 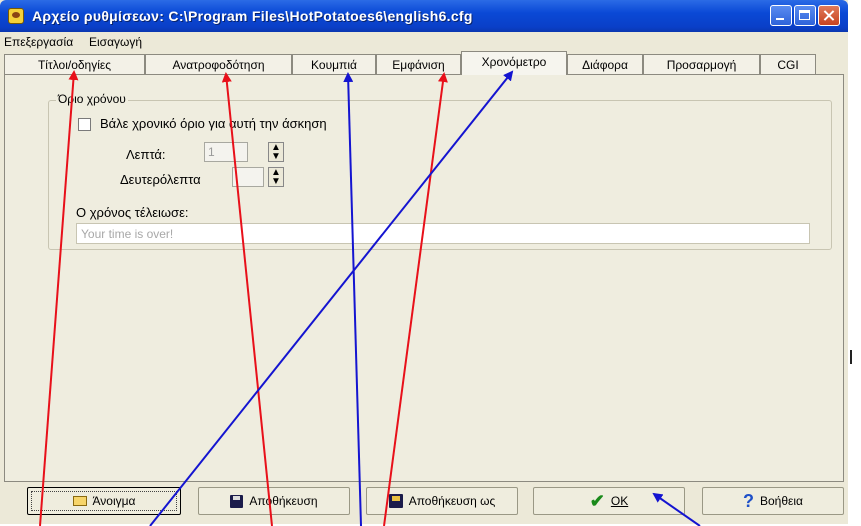 I want to click on tab-cgi: CGI, so click(x=788, y=64).